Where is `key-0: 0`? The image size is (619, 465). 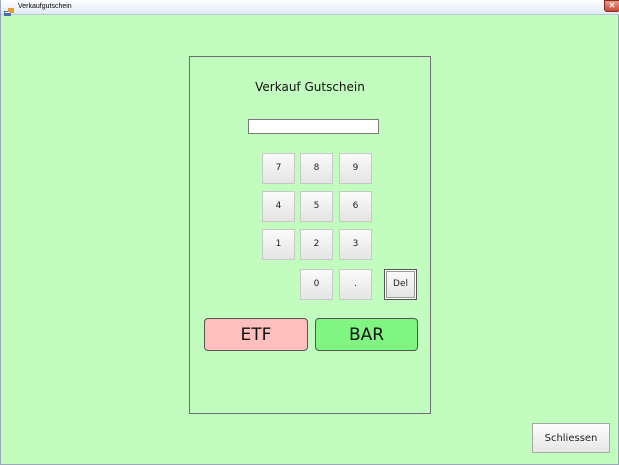
key-0: 0 is located at coordinates (316, 284).